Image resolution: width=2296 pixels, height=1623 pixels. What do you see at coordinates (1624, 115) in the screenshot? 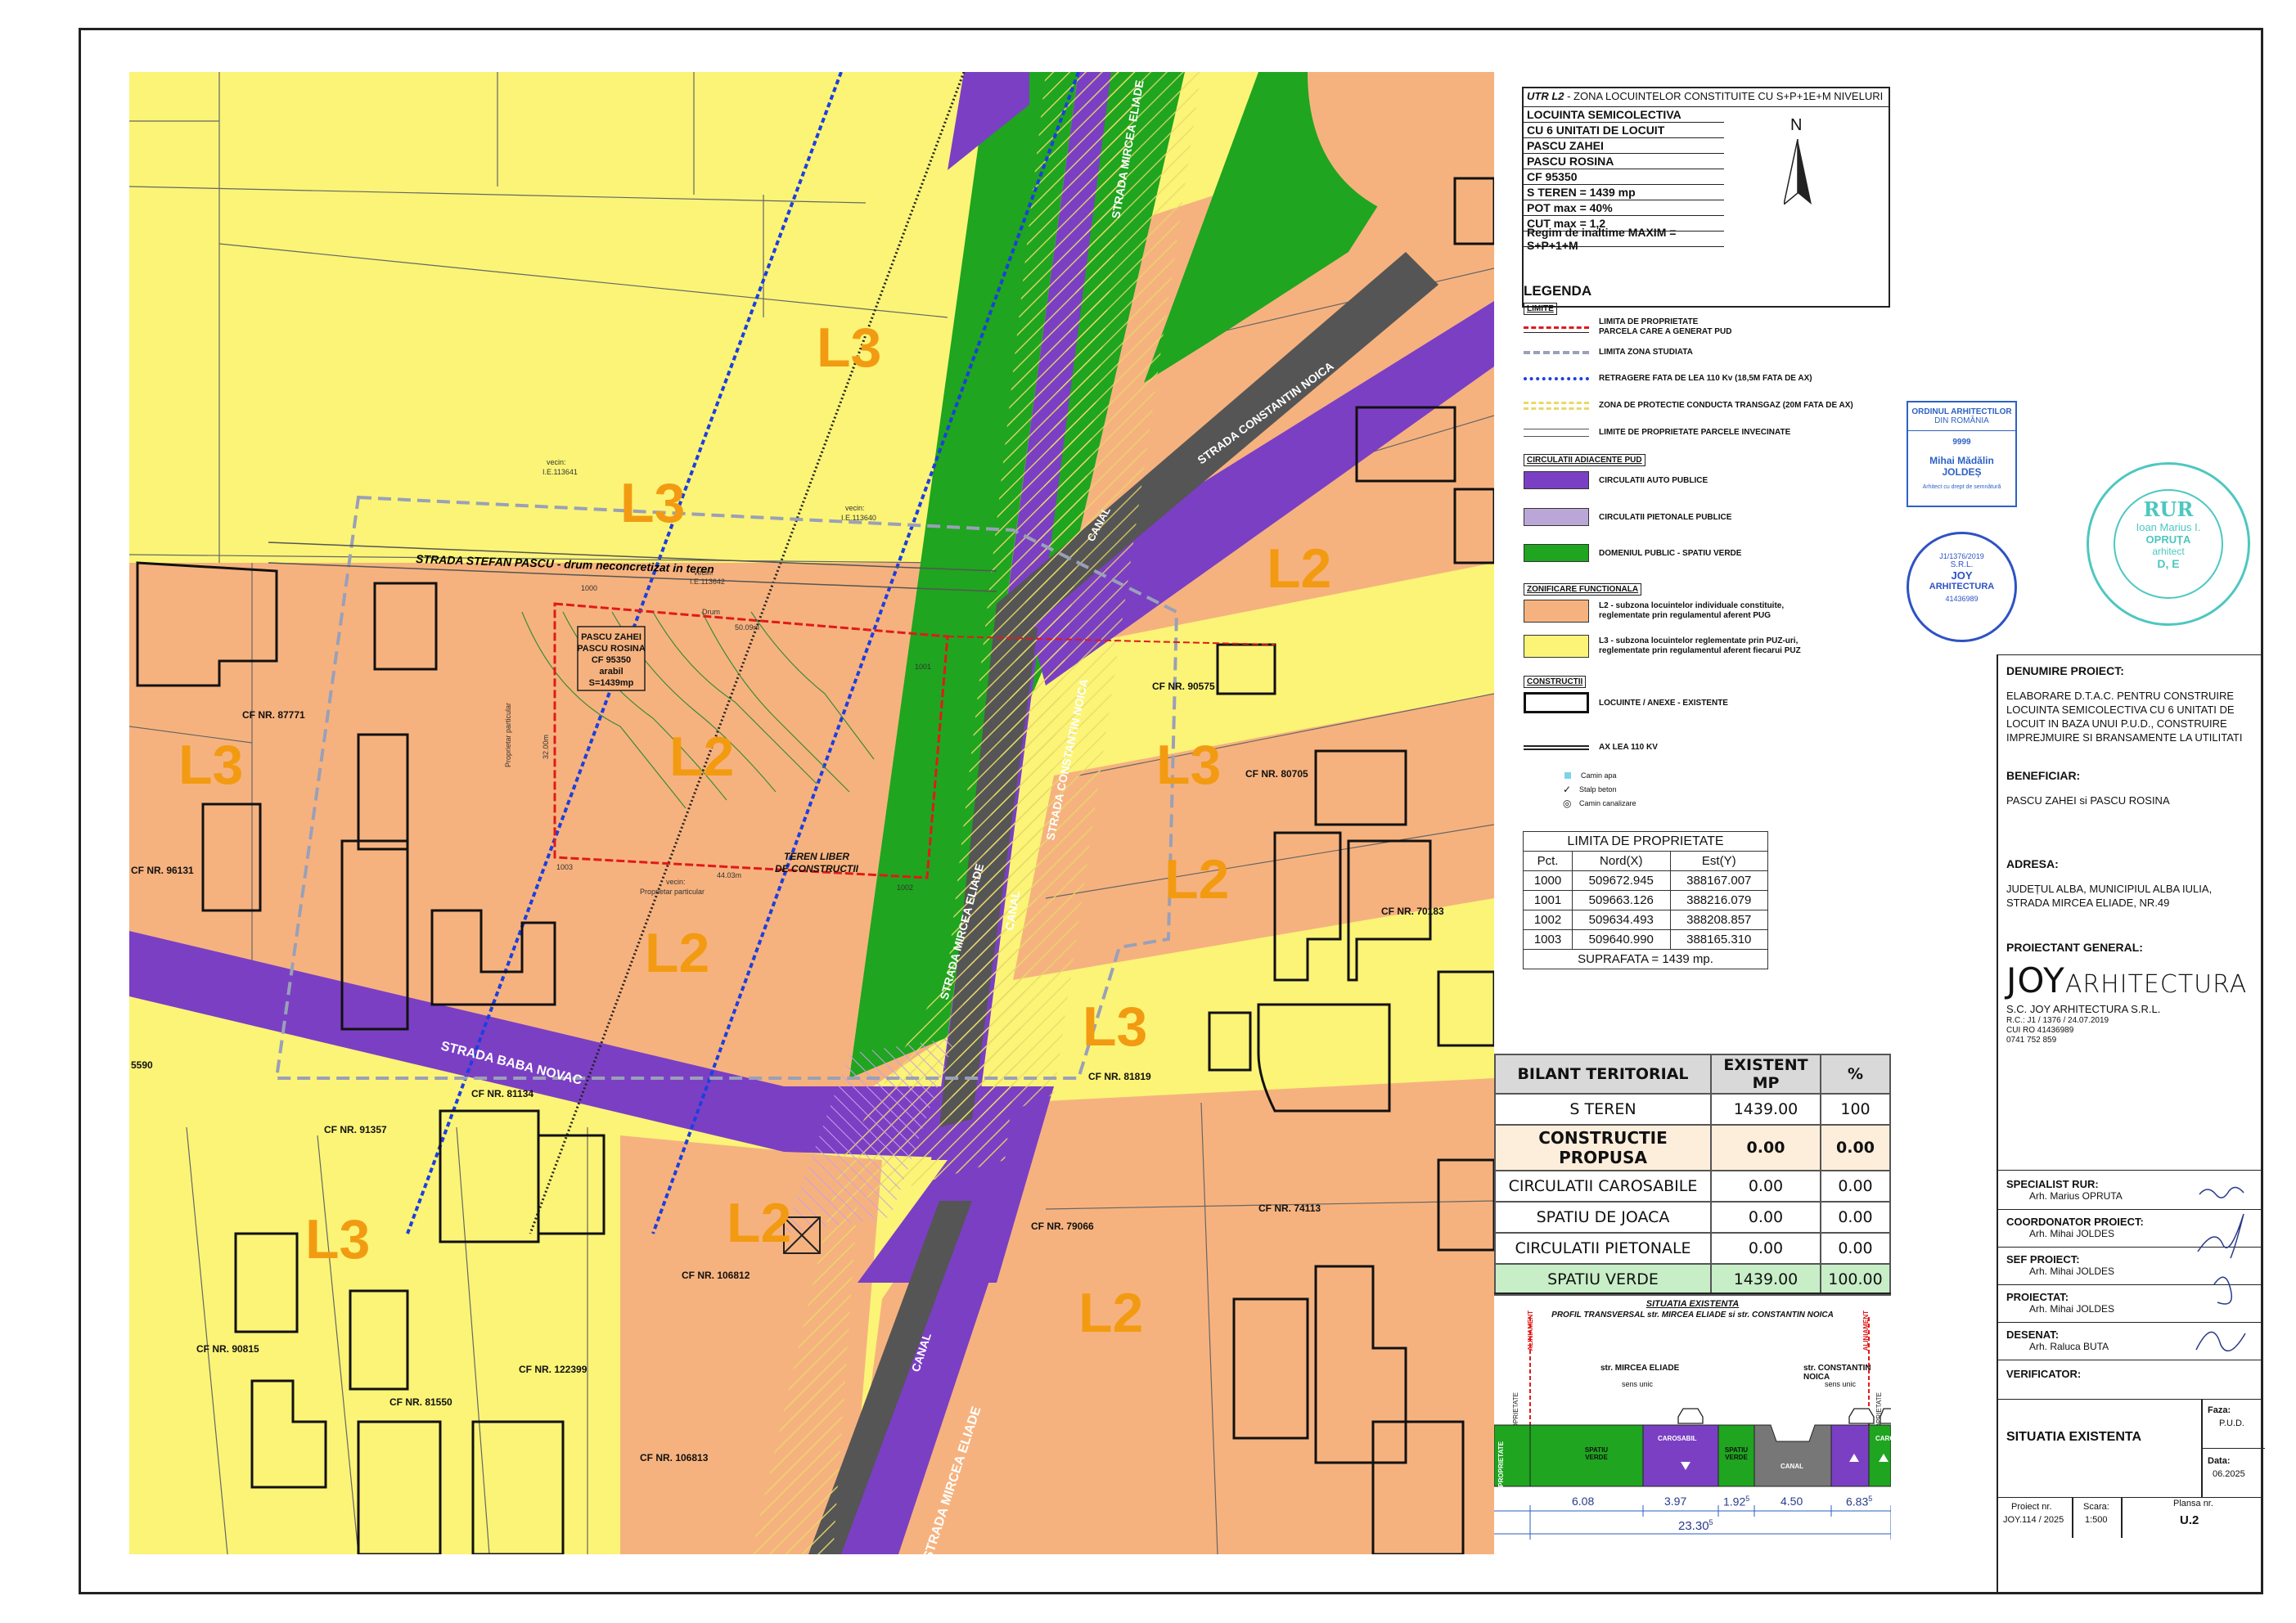
I see `utr-line: LOCUINTA SEMICOLECTIVA` at bounding box center [1624, 115].